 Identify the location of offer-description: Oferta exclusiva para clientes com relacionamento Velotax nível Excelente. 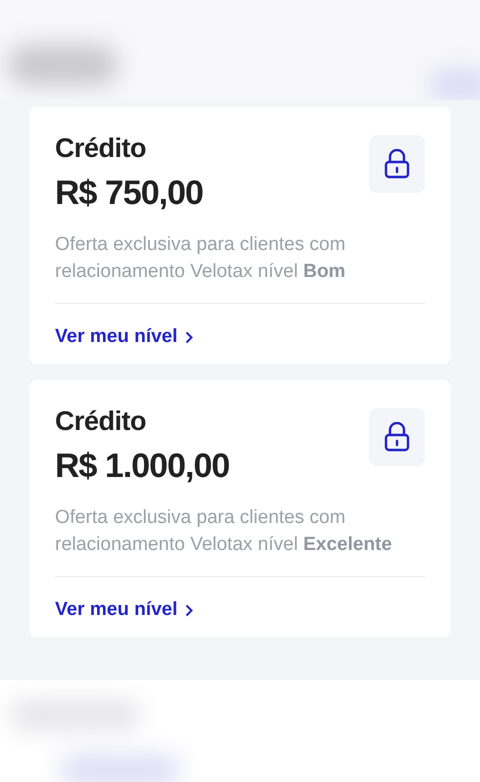
(224, 531).